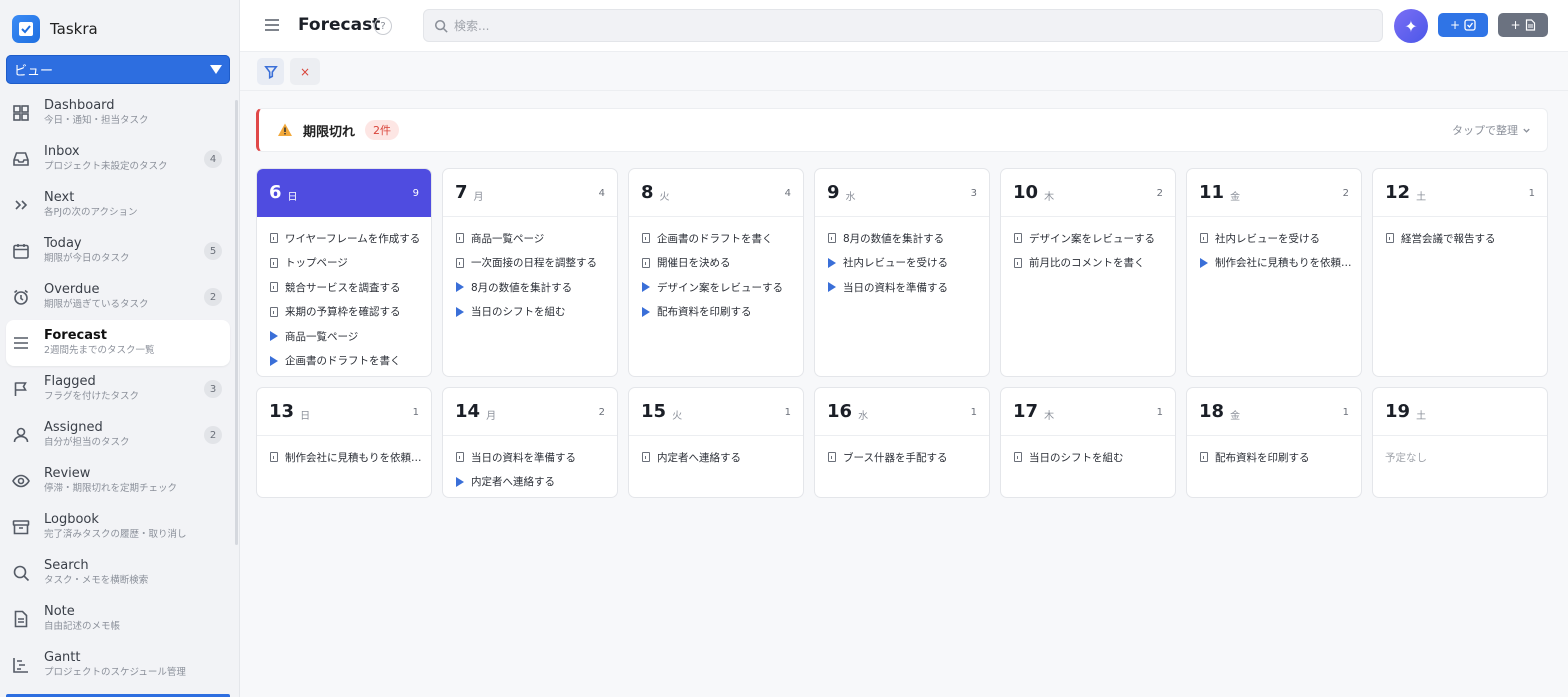 The width and height of the screenshot is (1568, 697). I want to click on brand: Taskra, so click(55, 29).